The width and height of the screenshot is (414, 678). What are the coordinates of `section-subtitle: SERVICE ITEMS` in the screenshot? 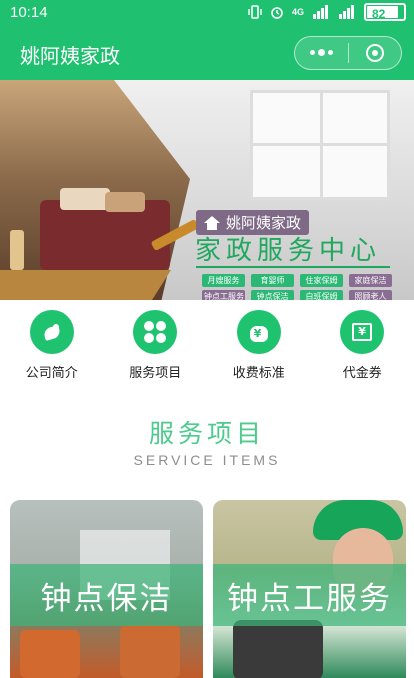 It's located at (207, 460).